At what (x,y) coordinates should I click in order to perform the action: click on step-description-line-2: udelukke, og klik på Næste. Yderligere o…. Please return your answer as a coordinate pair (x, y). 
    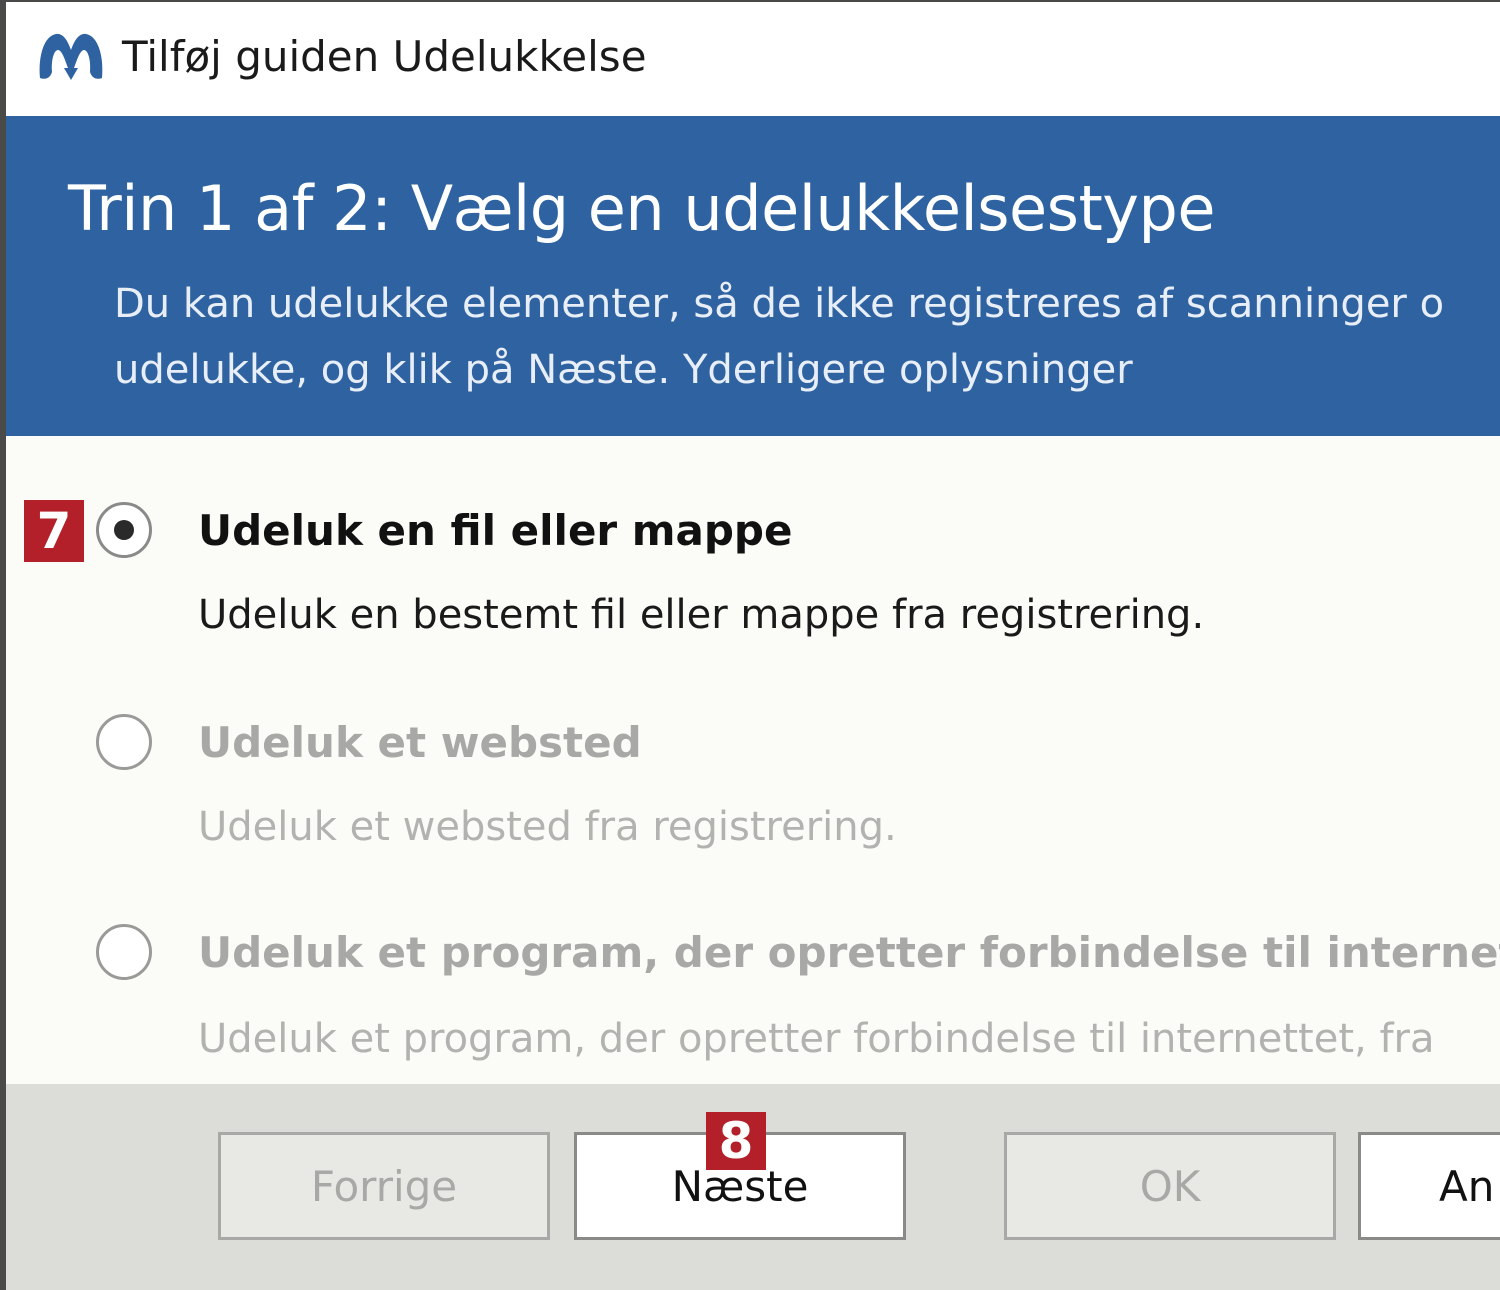
    Looking at the image, I should click on (623, 370).